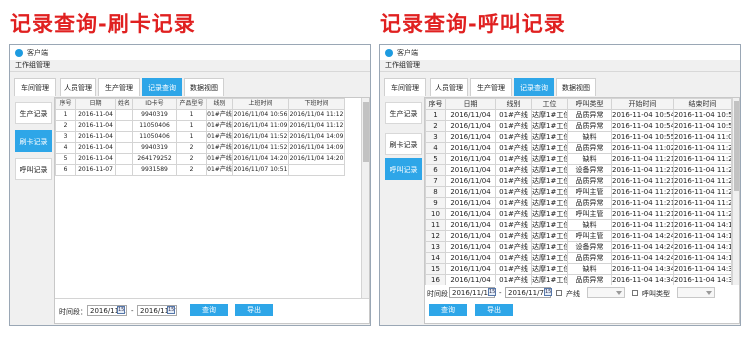 The height and width of the screenshot is (347, 750). I want to click on table-cell: 2016/11/04 11:12, so click(316, 115).